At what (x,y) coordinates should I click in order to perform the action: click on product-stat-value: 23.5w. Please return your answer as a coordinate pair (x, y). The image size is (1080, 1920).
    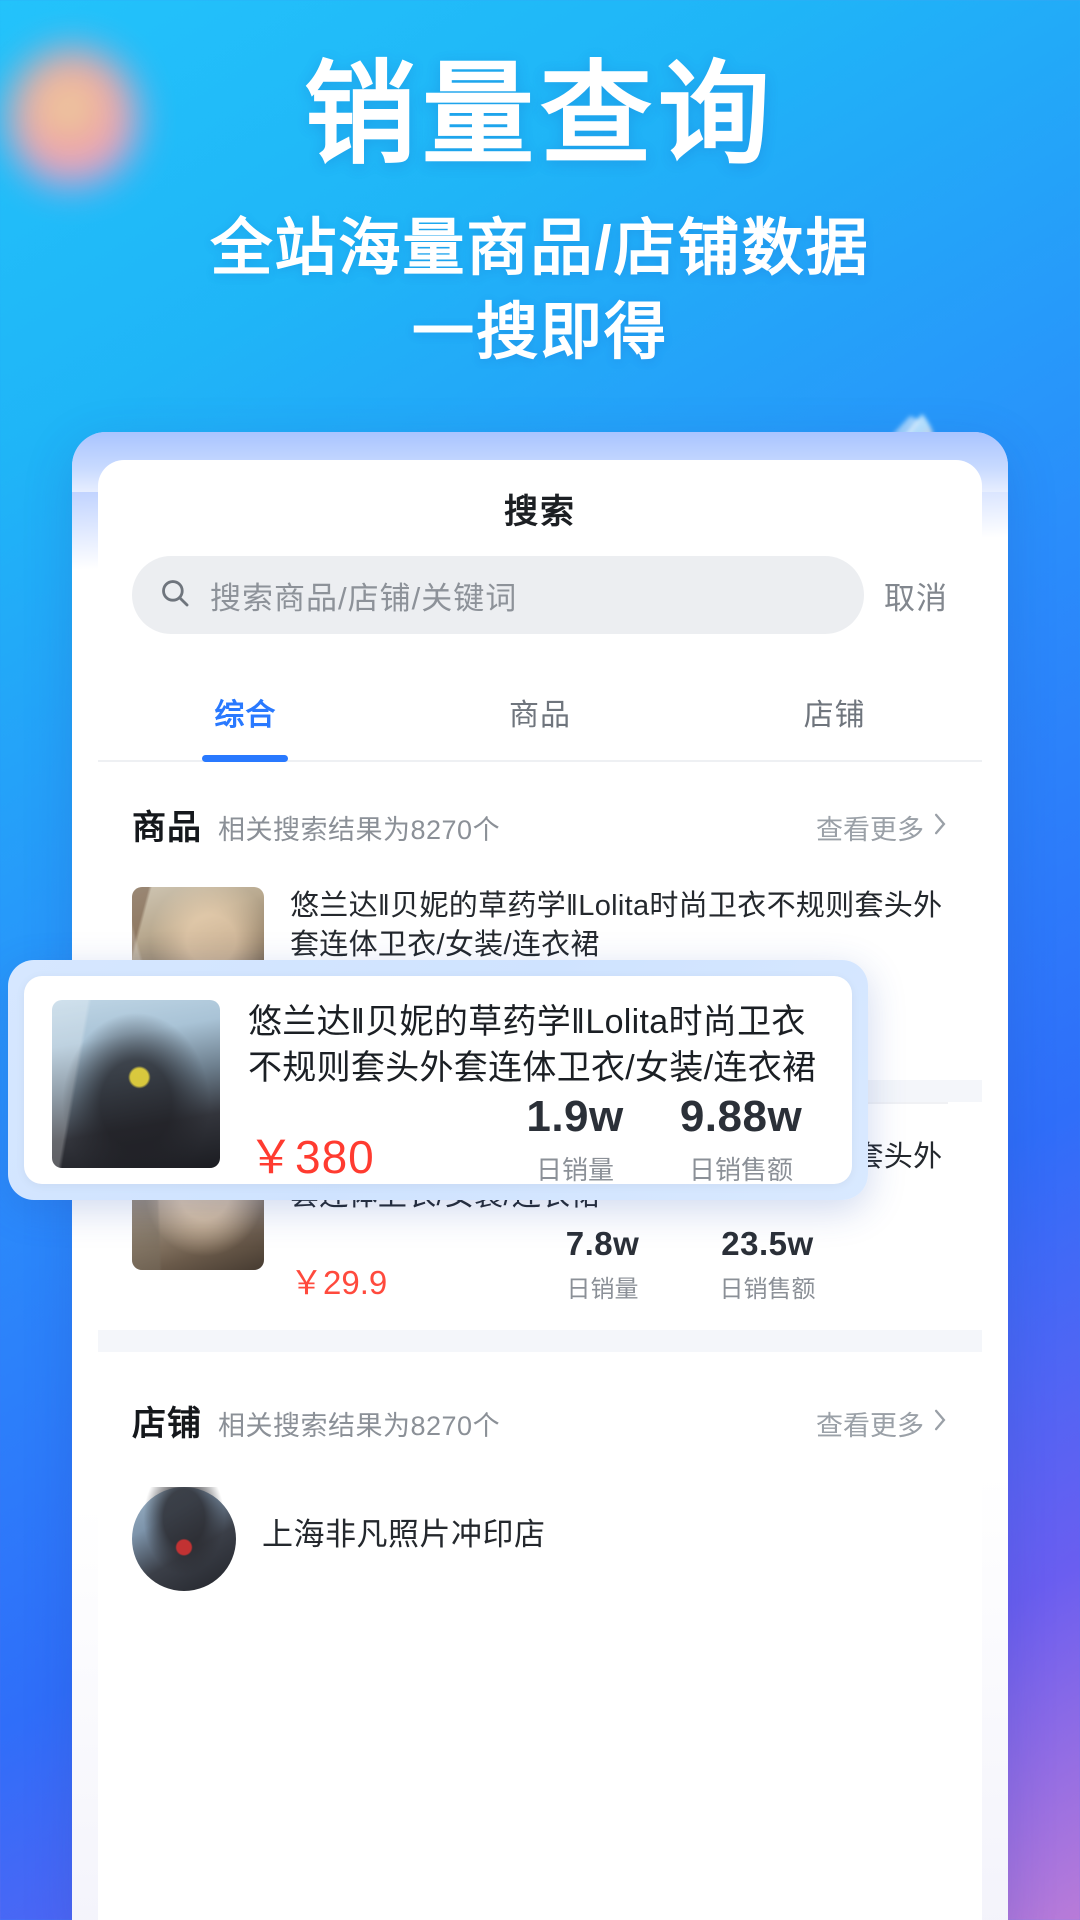
    Looking at the image, I should click on (767, 1244).